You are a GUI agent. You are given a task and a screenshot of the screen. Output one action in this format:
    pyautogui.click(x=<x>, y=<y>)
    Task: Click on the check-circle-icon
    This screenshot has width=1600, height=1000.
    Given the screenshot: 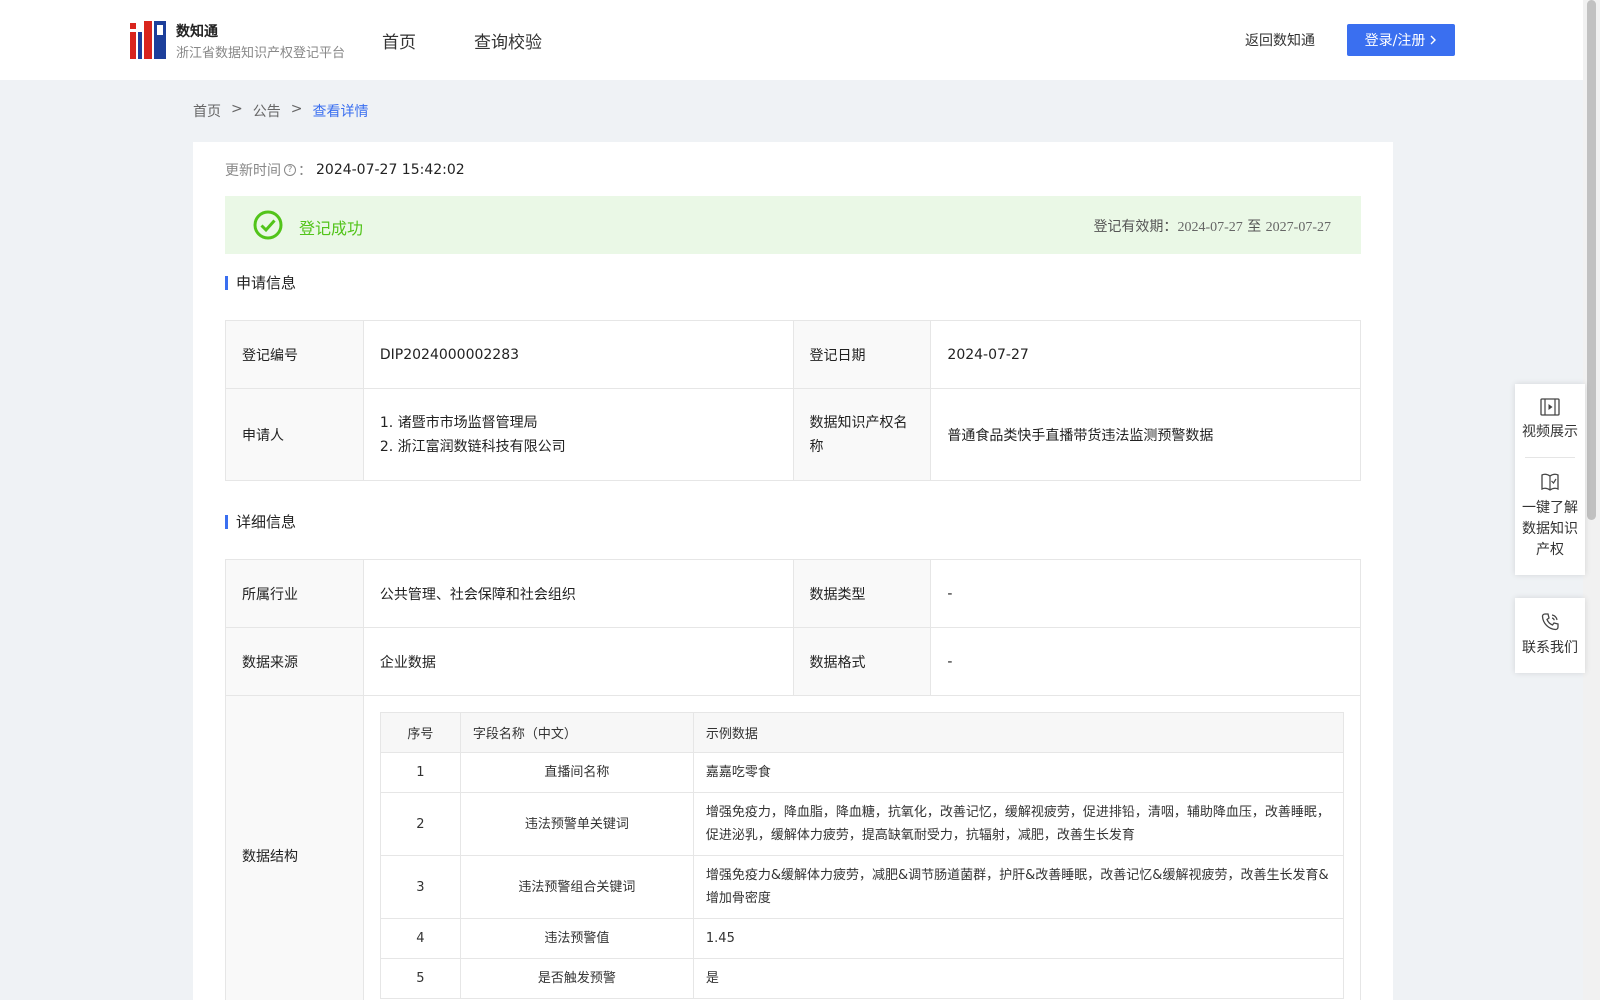 What is the action you would take?
    pyautogui.click(x=268, y=225)
    